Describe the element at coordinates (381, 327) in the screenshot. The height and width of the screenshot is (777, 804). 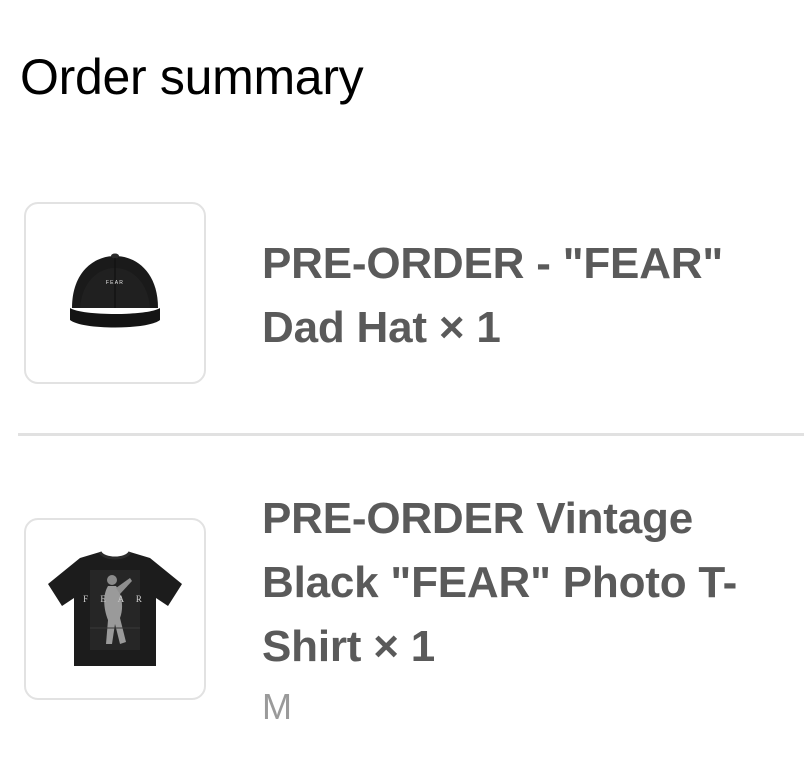
I see `item-name-line: Dad Hat × 1` at that location.